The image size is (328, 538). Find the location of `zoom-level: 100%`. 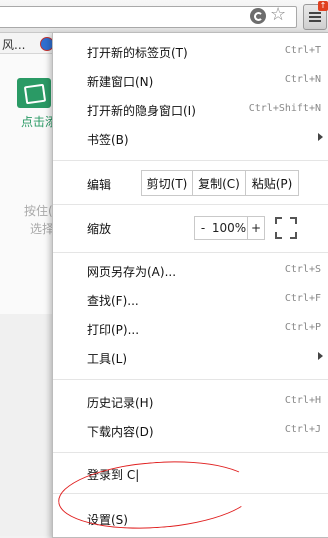

zoom-level: 100% is located at coordinates (229, 228).